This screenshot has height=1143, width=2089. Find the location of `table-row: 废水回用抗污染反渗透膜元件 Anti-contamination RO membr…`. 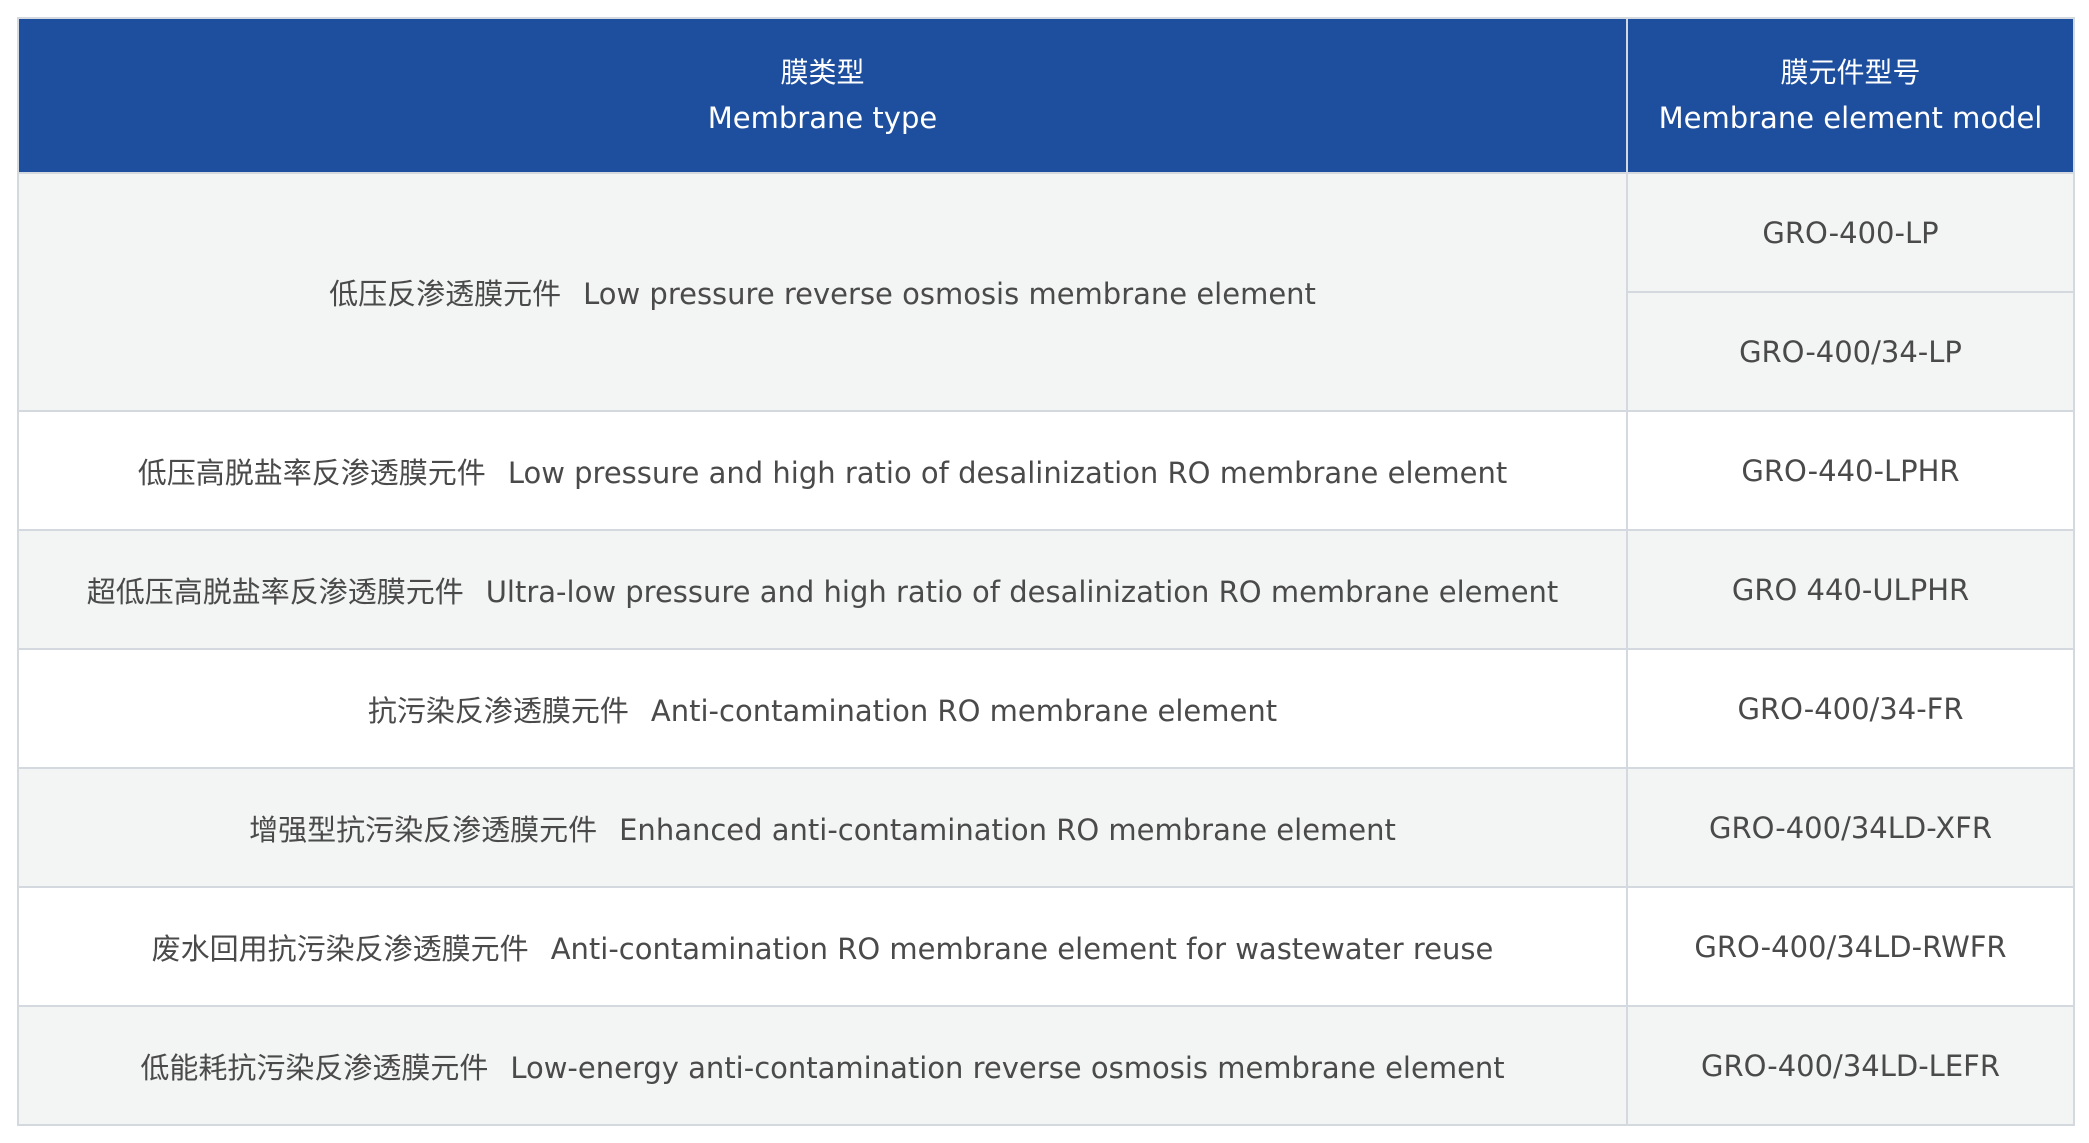

table-row: 废水回用抗污染反渗透膜元件 Anti-contamination RO membr… is located at coordinates (1046, 946).